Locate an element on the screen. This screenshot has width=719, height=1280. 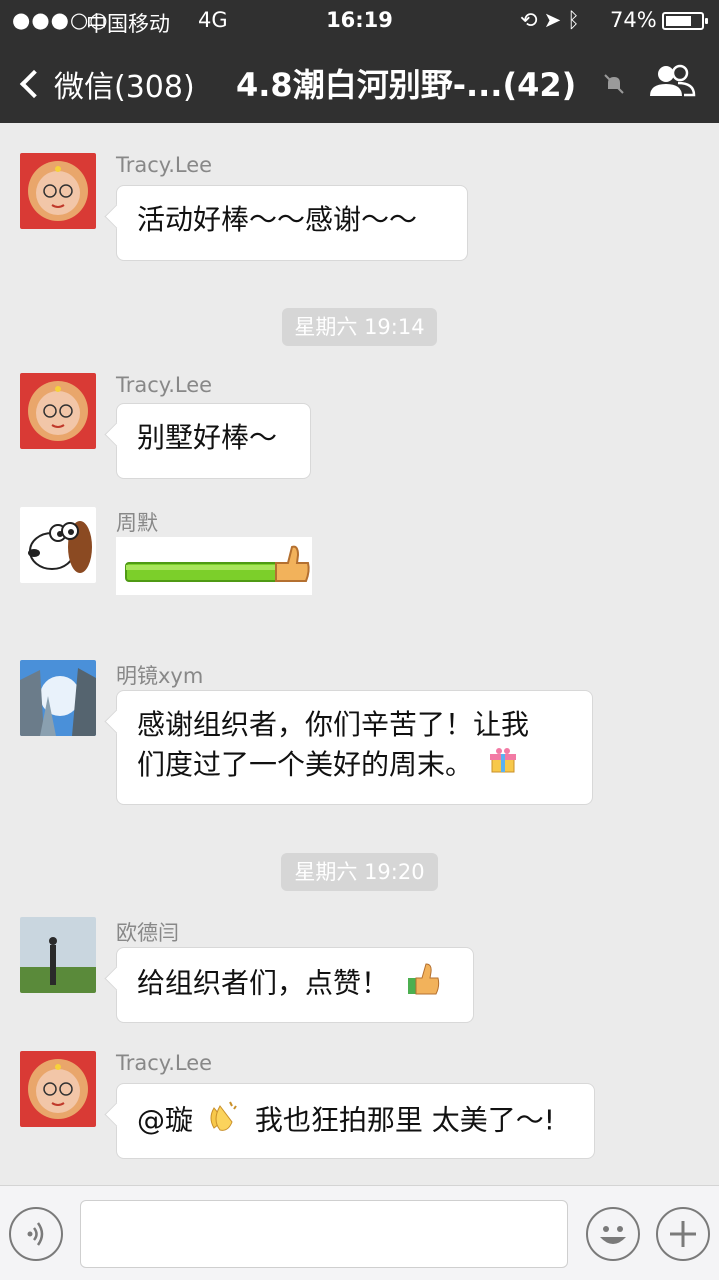
rotation-lock-icon: ⟲ is located at coordinates (532, 20).